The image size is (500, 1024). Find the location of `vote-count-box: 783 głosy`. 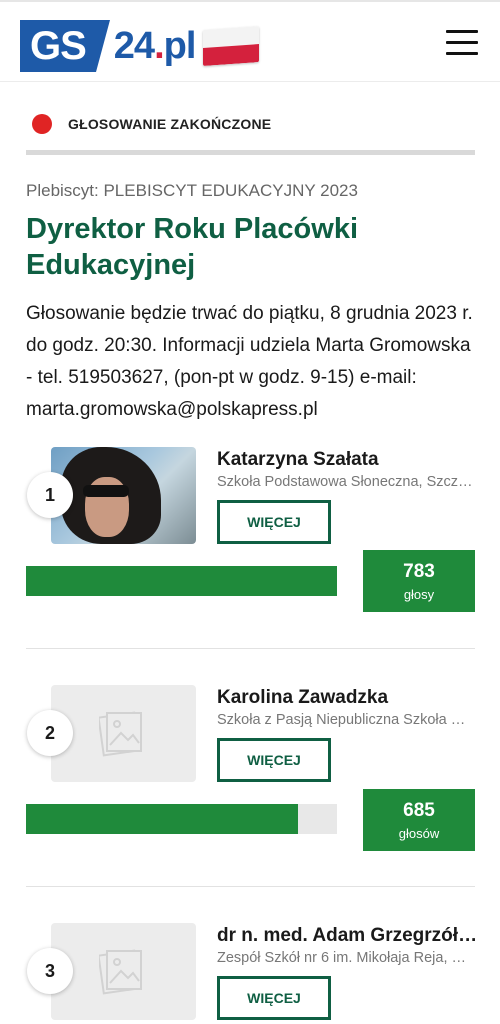

vote-count-box: 783 głosy is located at coordinates (419, 581).